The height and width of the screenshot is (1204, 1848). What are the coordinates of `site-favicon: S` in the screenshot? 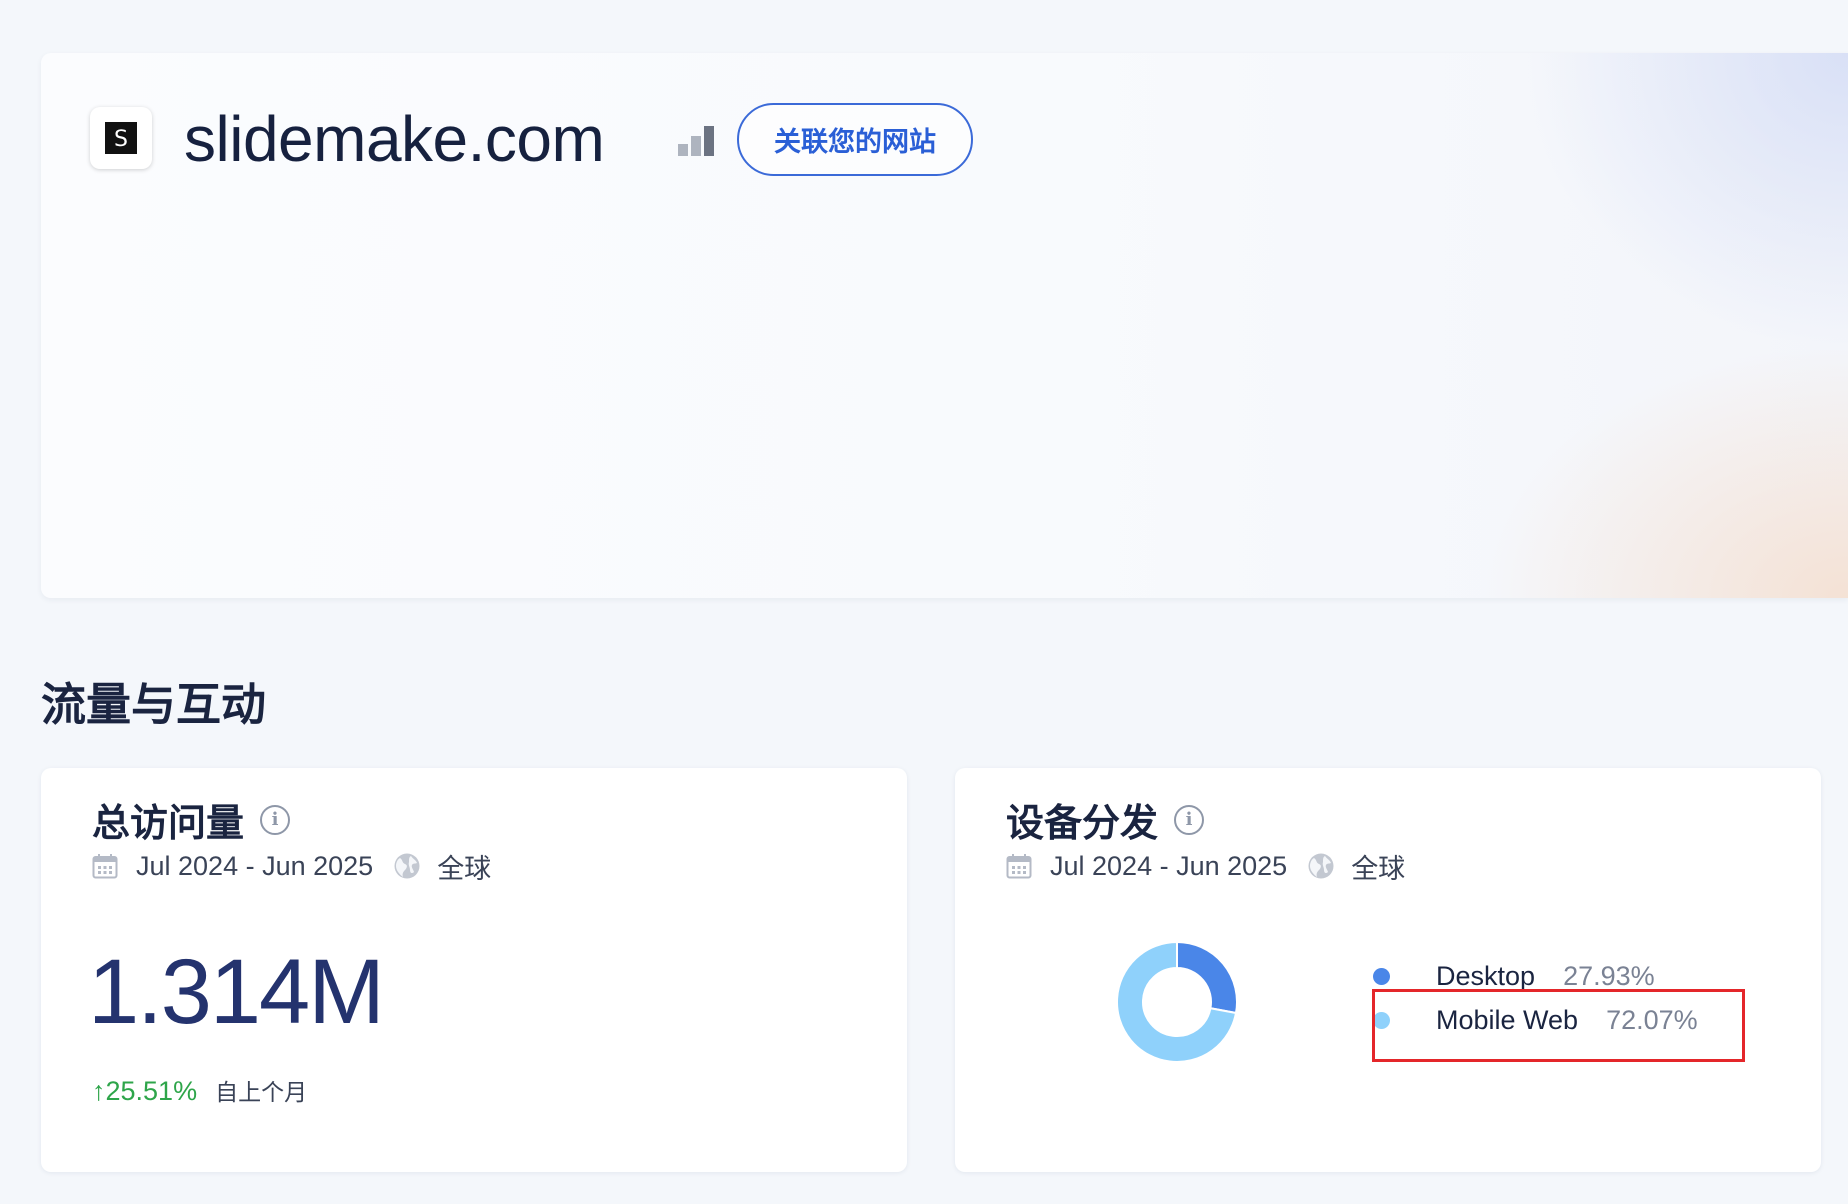 It's located at (121, 138).